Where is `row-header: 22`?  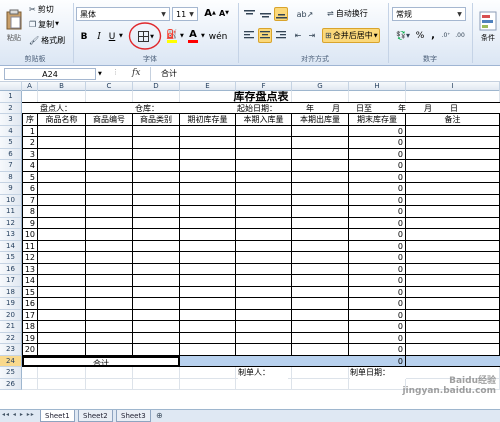 row-header: 22 is located at coordinates (11, 338).